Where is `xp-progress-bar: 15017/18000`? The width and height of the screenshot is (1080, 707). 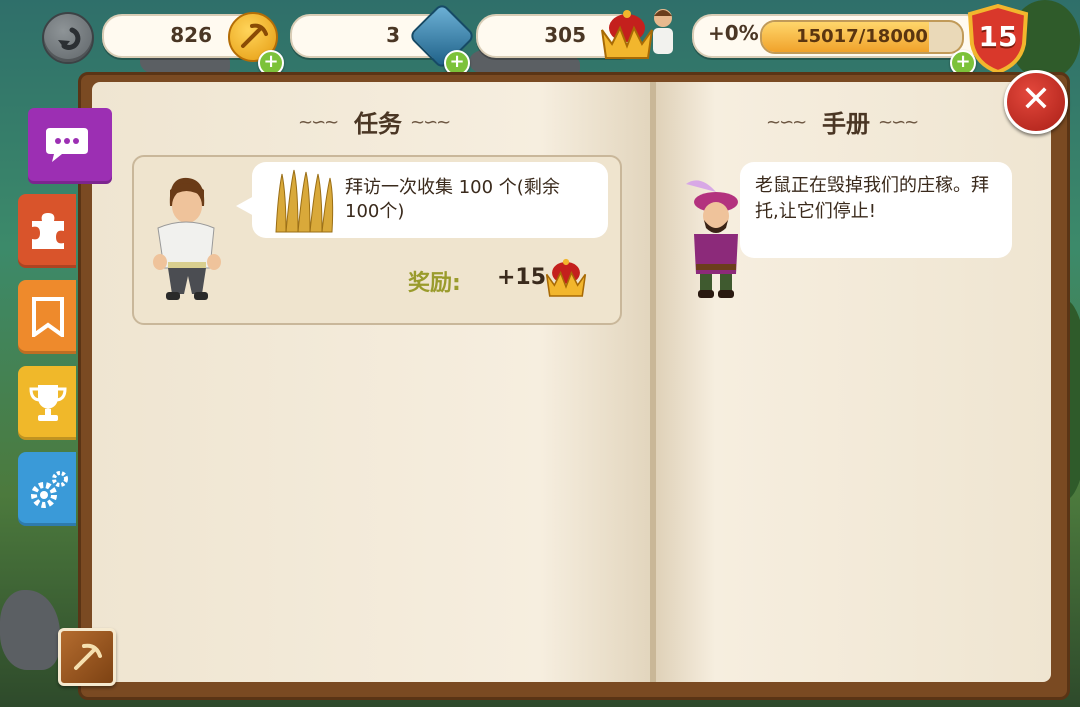
xp-progress-bar: 15017/18000 is located at coordinates (862, 37).